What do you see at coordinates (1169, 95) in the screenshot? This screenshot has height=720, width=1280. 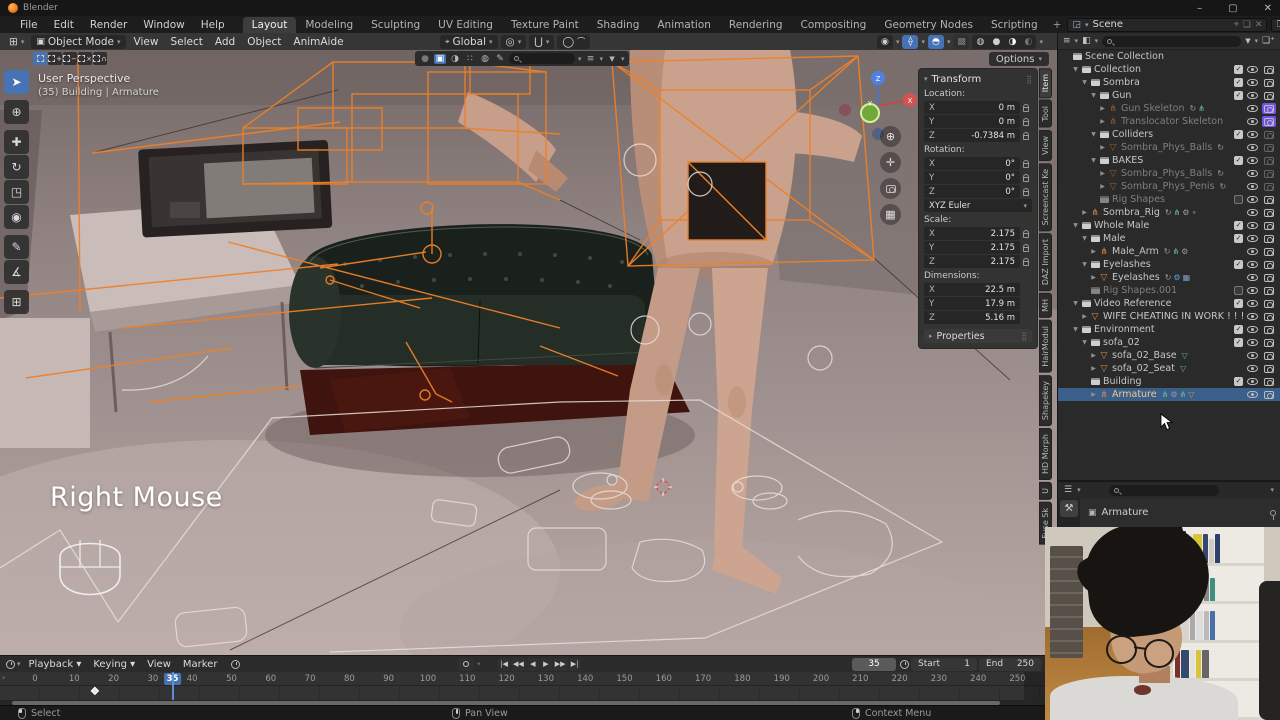 I see `outliner-row: ▼ Gun ✓` at bounding box center [1169, 95].